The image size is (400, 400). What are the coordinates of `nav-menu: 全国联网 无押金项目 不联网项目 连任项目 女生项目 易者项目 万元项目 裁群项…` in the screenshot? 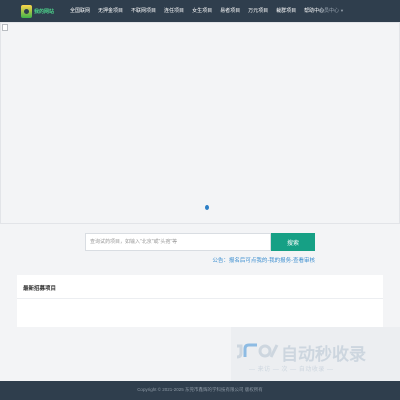 It's located at (197, 11).